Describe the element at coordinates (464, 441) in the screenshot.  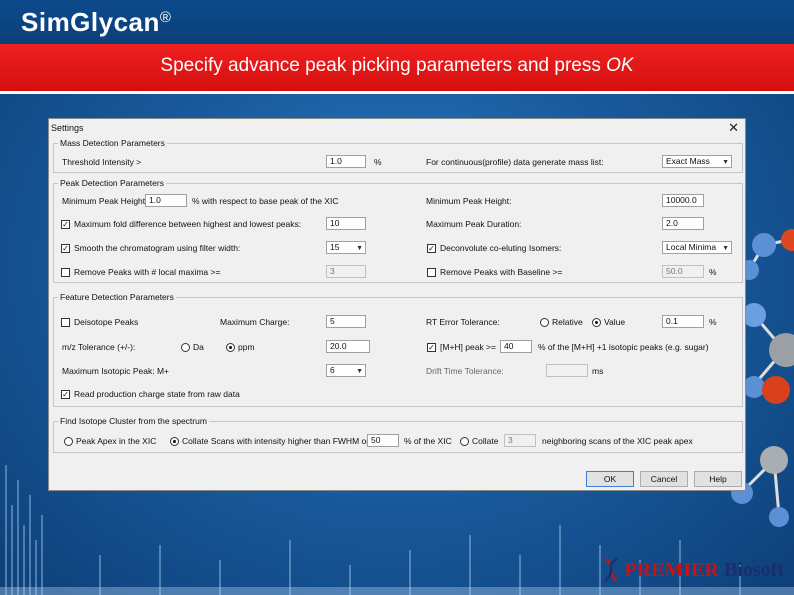
I see `collate-neighbors-radio` at that location.